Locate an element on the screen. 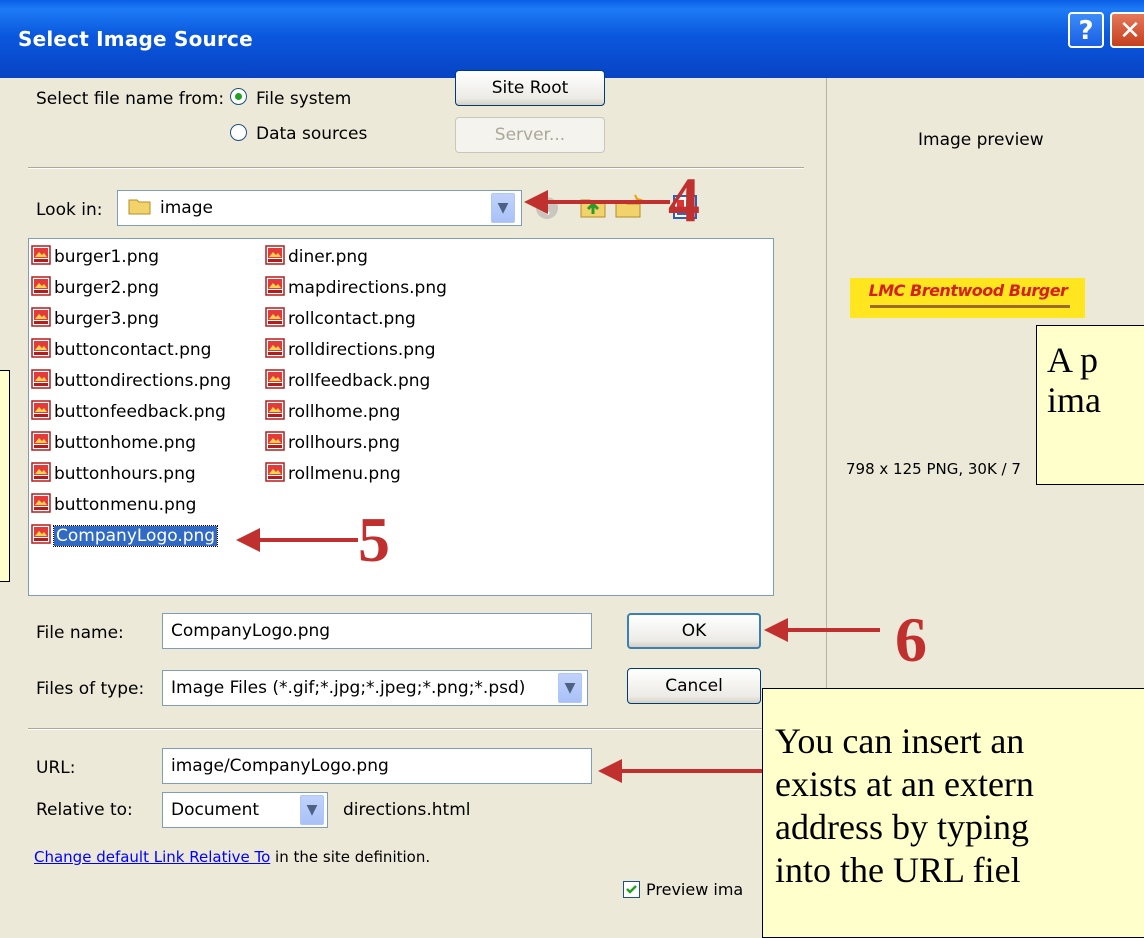 The height and width of the screenshot is (938, 1144). arrow-step-5-head is located at coordinates (248, 540).